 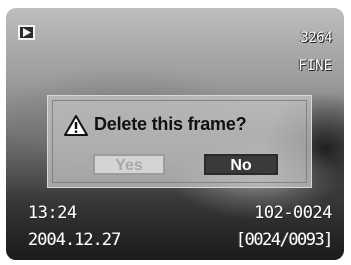 What do you see at coordinates (293, 213) in the screenshot?
I see `file-number: 102-0024` at bounding box center [293, 213].